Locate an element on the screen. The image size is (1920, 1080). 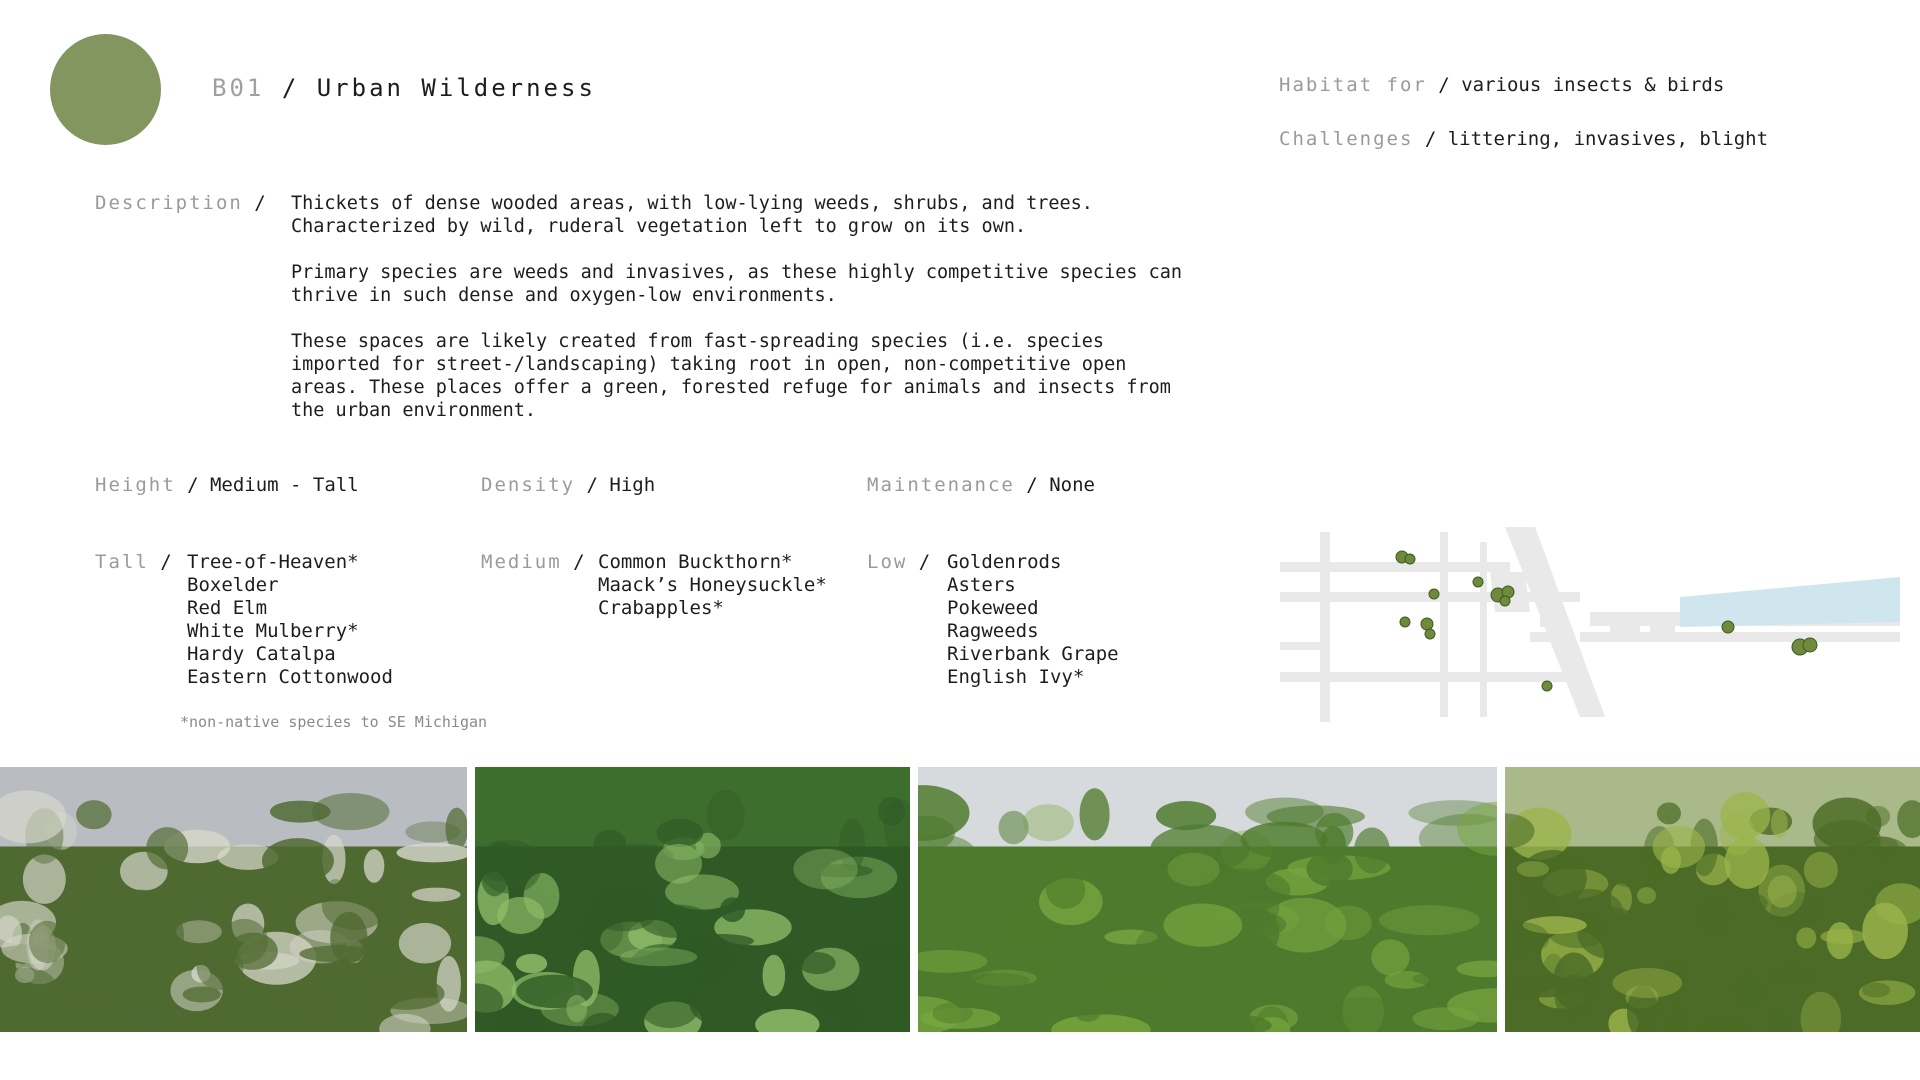
species-item: Goldenrods is located at coordinates (1004, 562).